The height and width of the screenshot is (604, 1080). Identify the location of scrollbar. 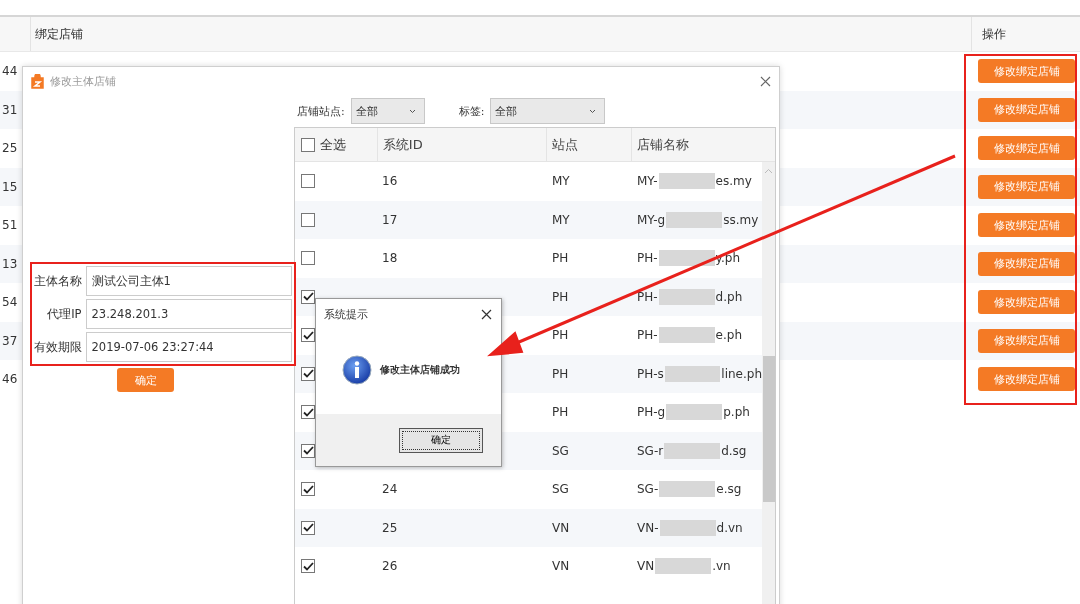
(768, 383).